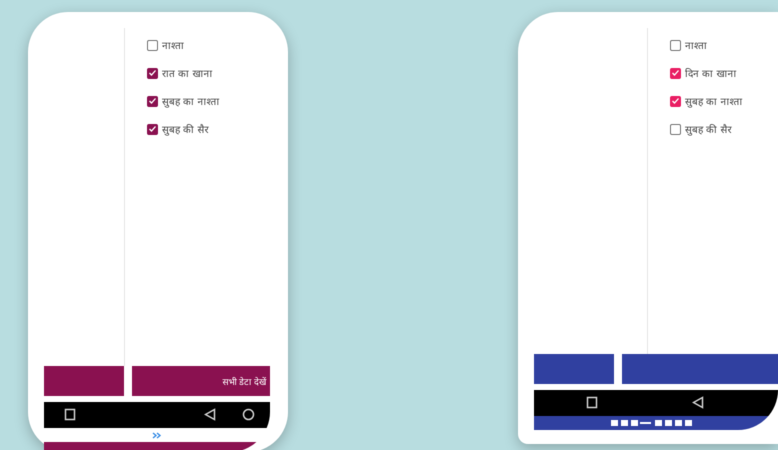  What do you see at coordinates (244, 382) in the screenshot?
I see `action-label: सभी डेटा देखें` at bounding box center [244, 382].